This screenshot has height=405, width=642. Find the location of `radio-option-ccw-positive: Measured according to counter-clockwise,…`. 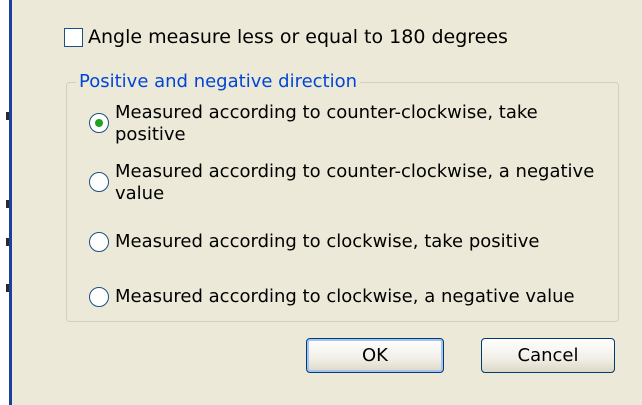

radio-option-ccw-positive: Measured according to counter-clockwise,… is located at coordinates (342, 124).